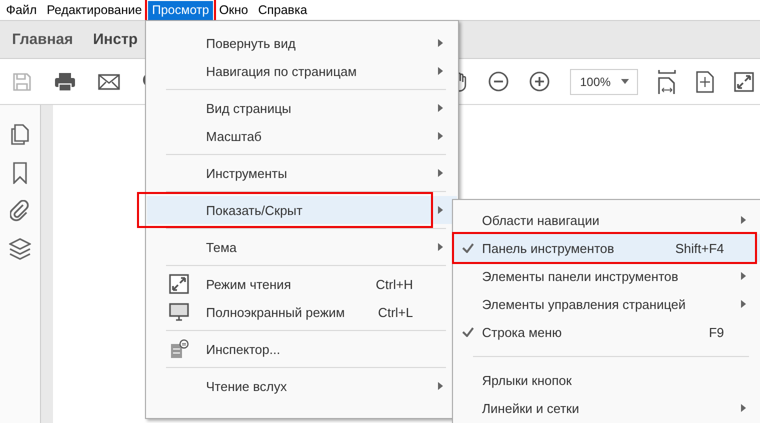 This screenshot has height=423, width=760. Describe the element at coordinates (498, 81) in the screenshot. I see `zoom-out-icon` at that location.